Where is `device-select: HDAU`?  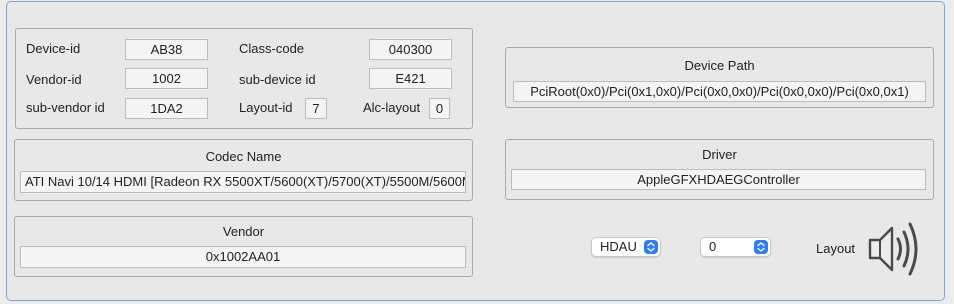
device-select: HDAU is located at coordinates (626, 247).